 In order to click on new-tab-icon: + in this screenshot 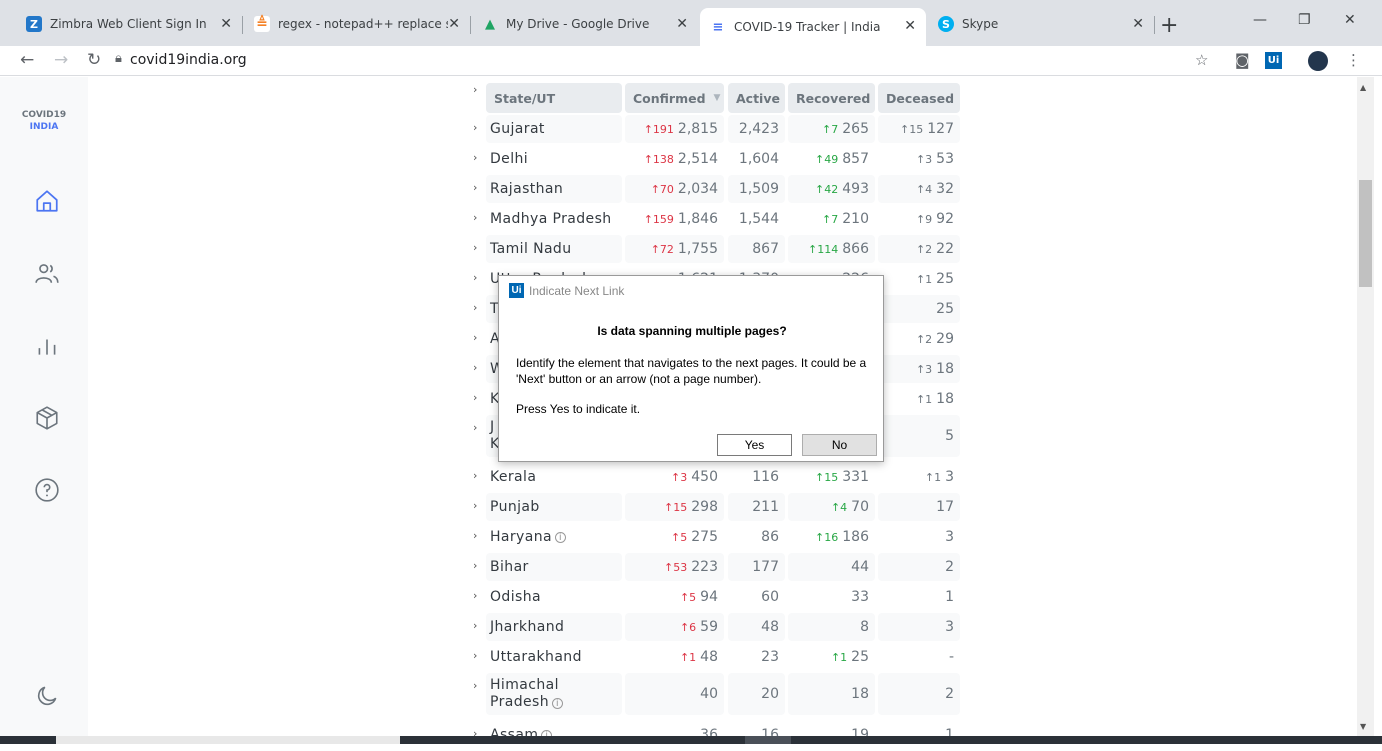, I will do `click(1169, 25)`.